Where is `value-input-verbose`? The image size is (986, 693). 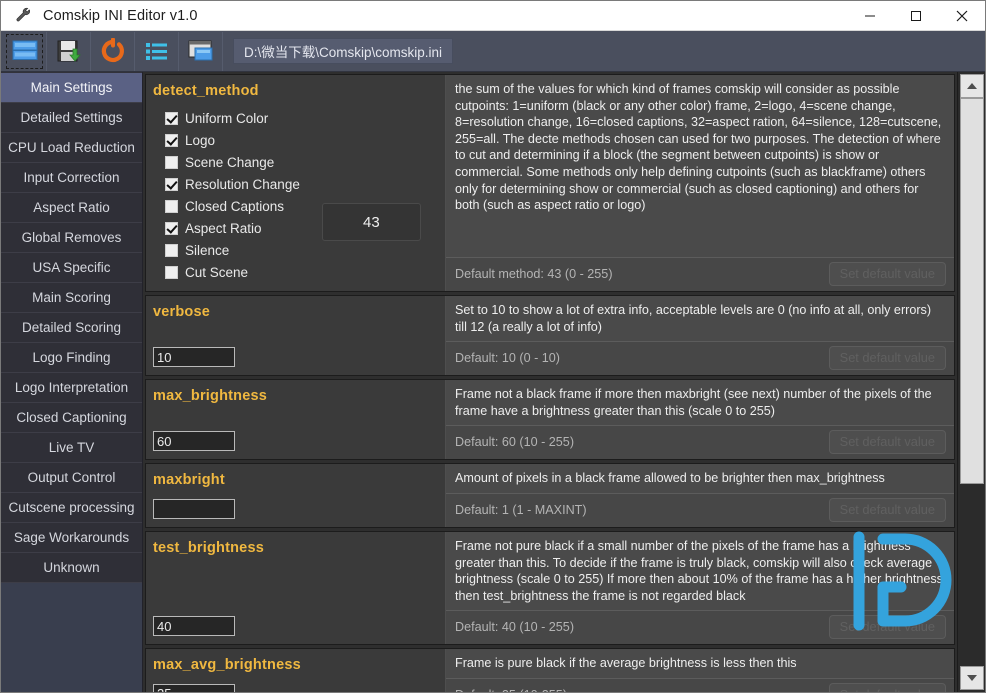 value-input-verbose is located at coordinates (194, 357).